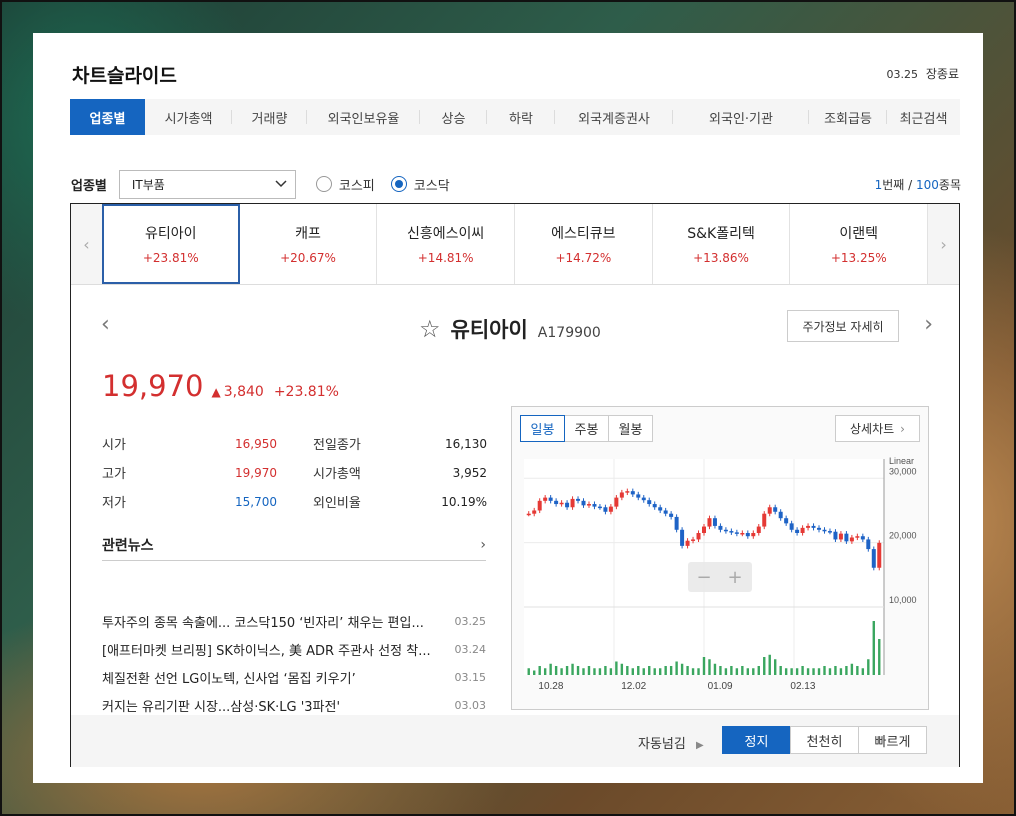 Image resolution: width=1016 pixels, height=816 pixels. What do you see at coordinates (188, 117) in the screenshot?
I see `tab-market-cap: 시가총액` at bounding box center [188, 117].